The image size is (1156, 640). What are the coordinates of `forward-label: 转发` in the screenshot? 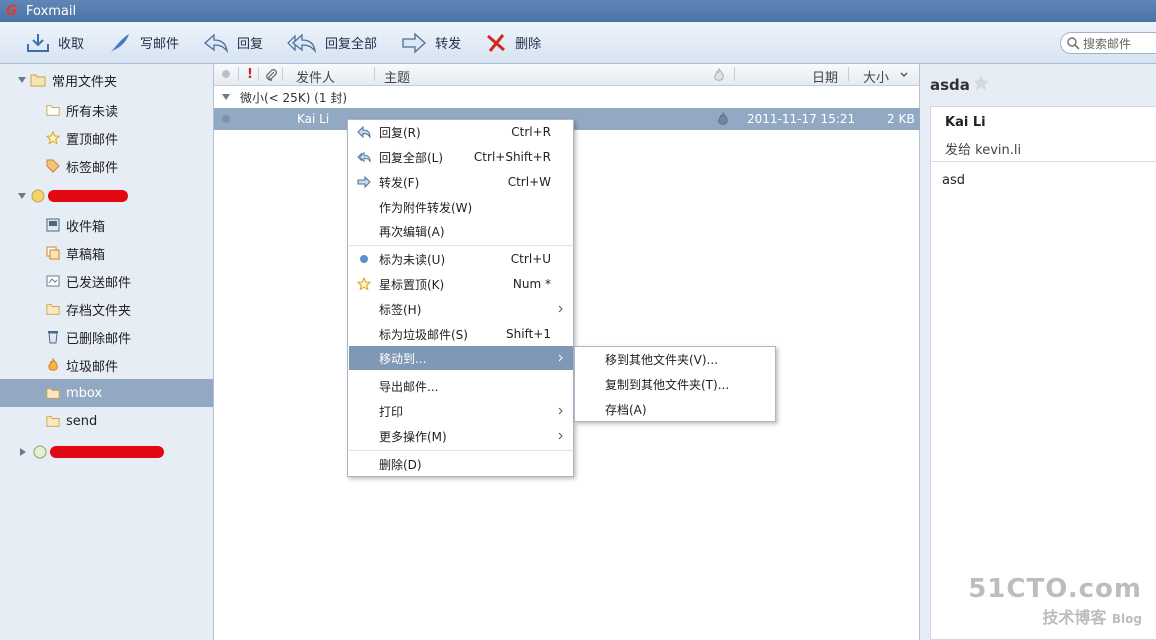 It's located at (448, 44).